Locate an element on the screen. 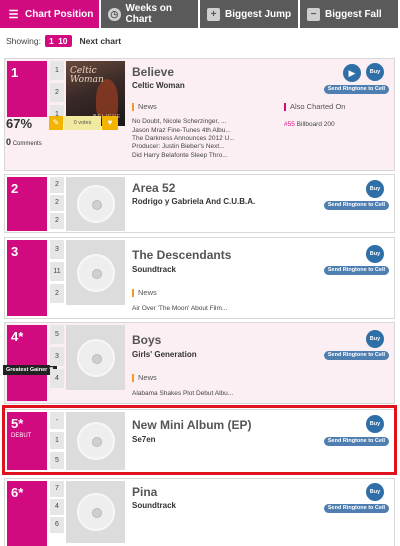 Image resolution: width=400 pixels, height=546 pixels. tab-biggest-fall: − Biggest Fall is located at coordinates (349, 14).